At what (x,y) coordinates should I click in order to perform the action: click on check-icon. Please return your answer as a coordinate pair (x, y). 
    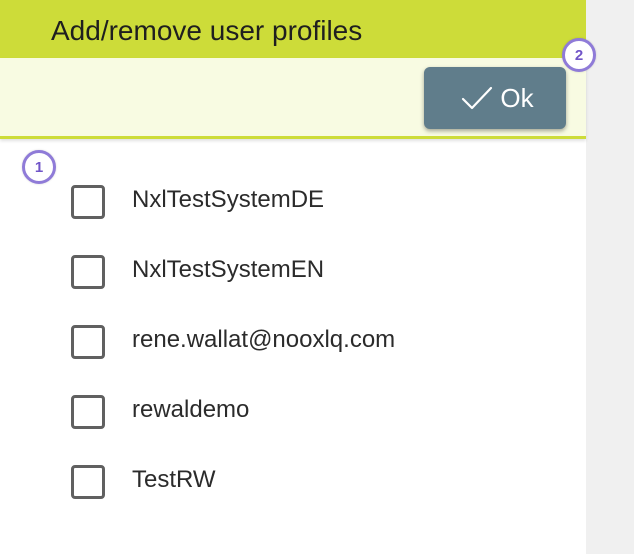
    Looking at the image, I should click on (477, 98).